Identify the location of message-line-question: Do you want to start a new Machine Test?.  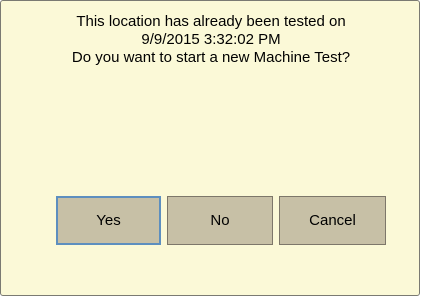
(211, 57).